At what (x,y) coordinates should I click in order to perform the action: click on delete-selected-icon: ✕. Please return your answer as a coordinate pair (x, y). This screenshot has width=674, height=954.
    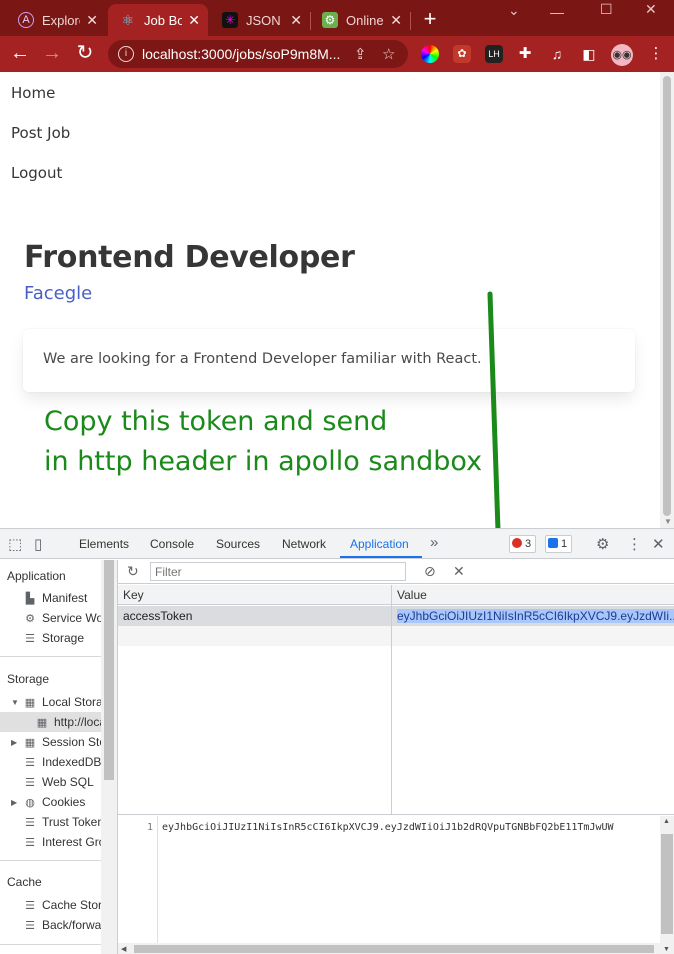
    Looking at the image, I should click on (459, 571).